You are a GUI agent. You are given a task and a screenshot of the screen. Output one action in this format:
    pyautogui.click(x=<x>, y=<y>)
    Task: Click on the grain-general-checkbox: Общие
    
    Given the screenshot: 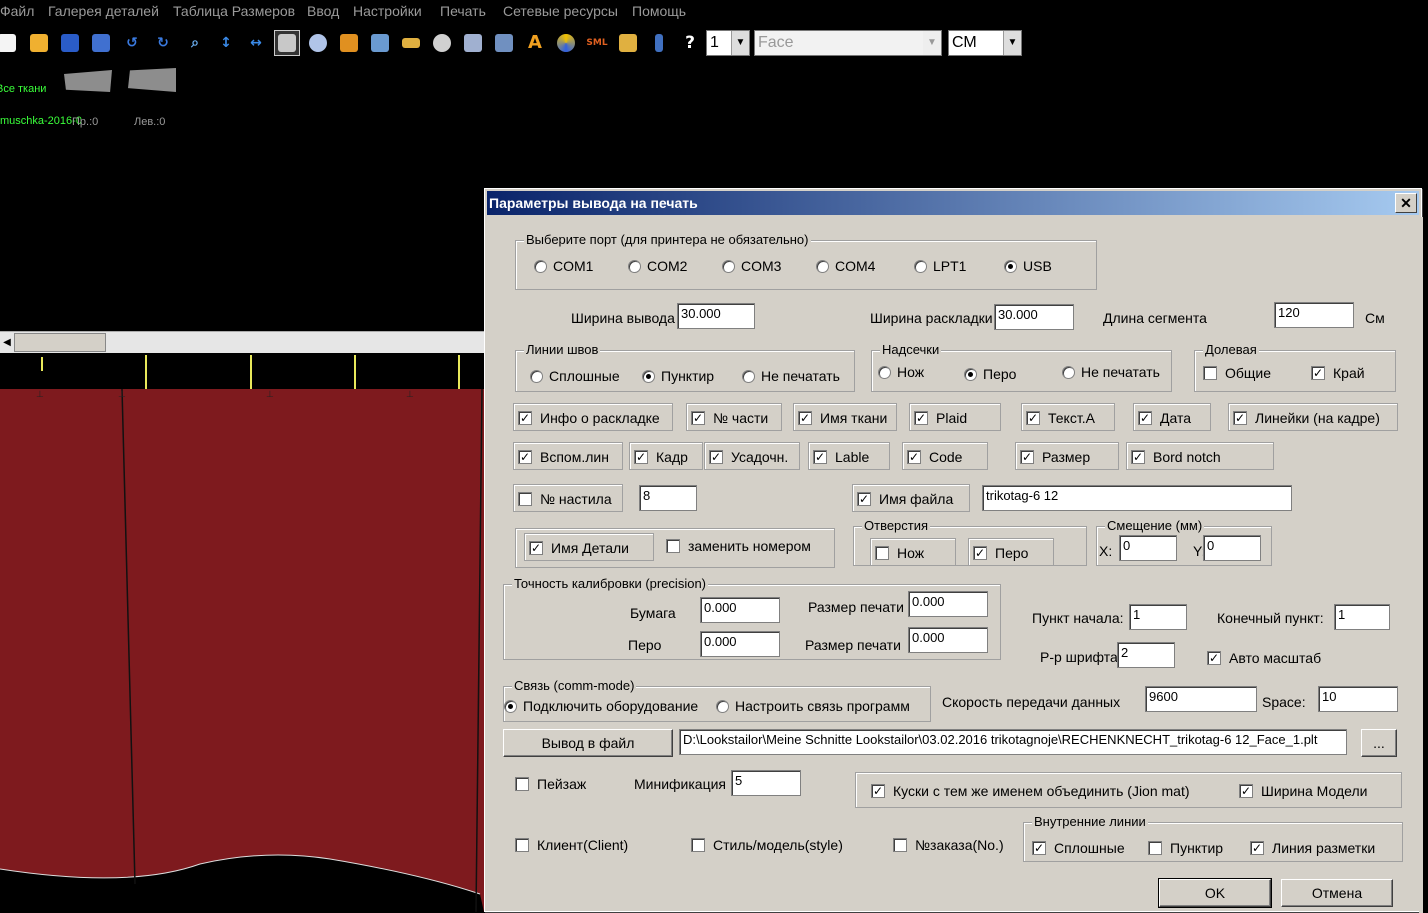 What is the action you would take?
    pyautogui.click(x=1237, y=373)
    